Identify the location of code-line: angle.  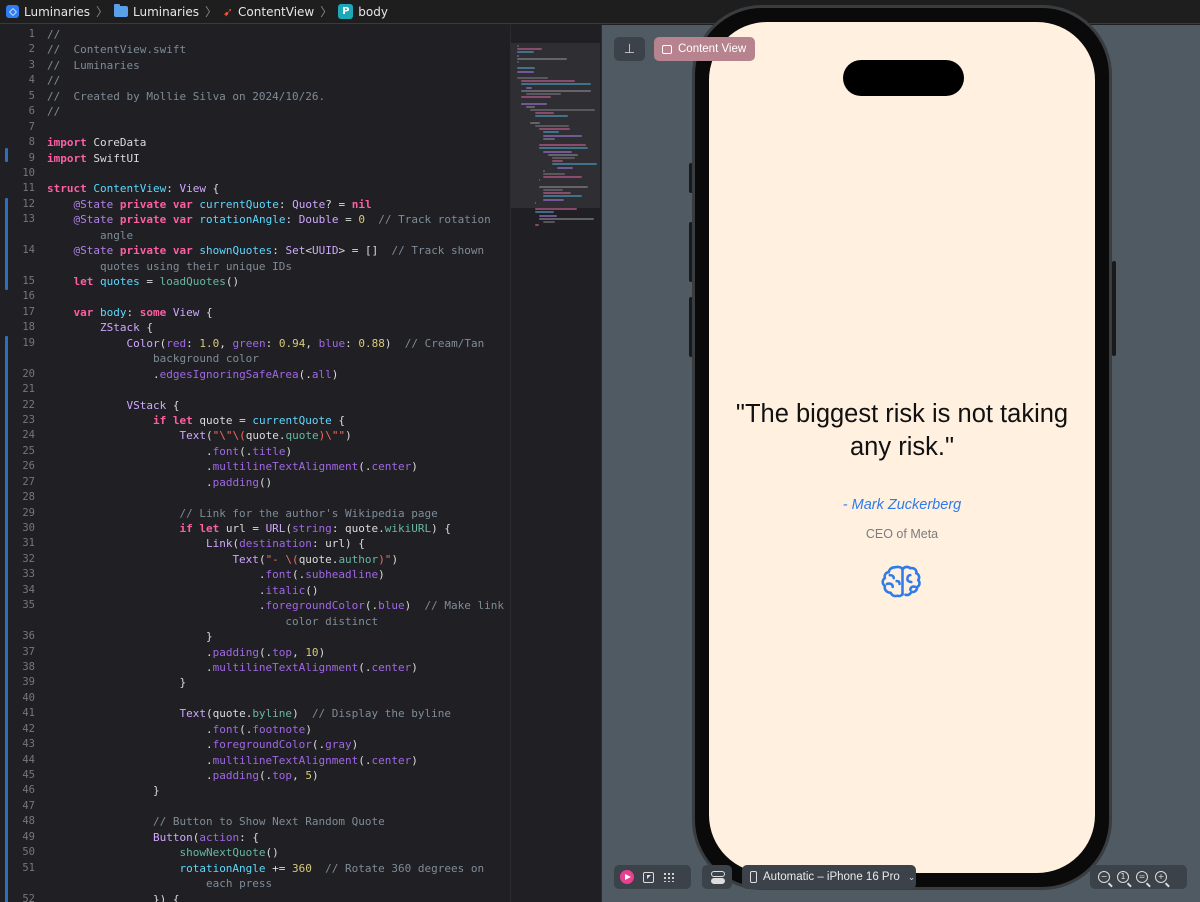
(255, 235).